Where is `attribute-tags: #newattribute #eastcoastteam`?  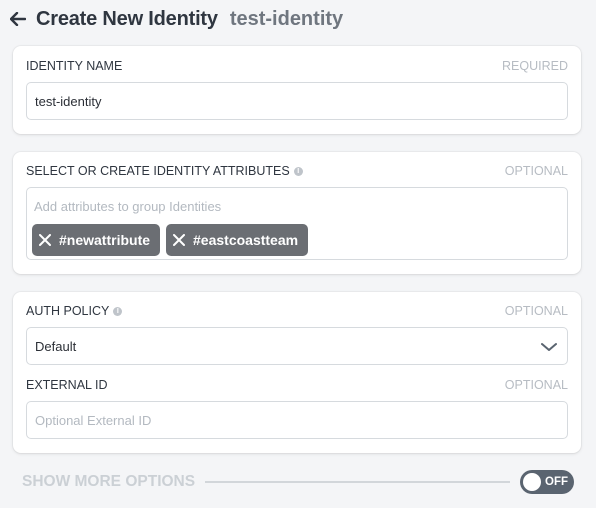
attribute-tags: #newattribute #eastcoastteam is located at coordinates (170, 240).